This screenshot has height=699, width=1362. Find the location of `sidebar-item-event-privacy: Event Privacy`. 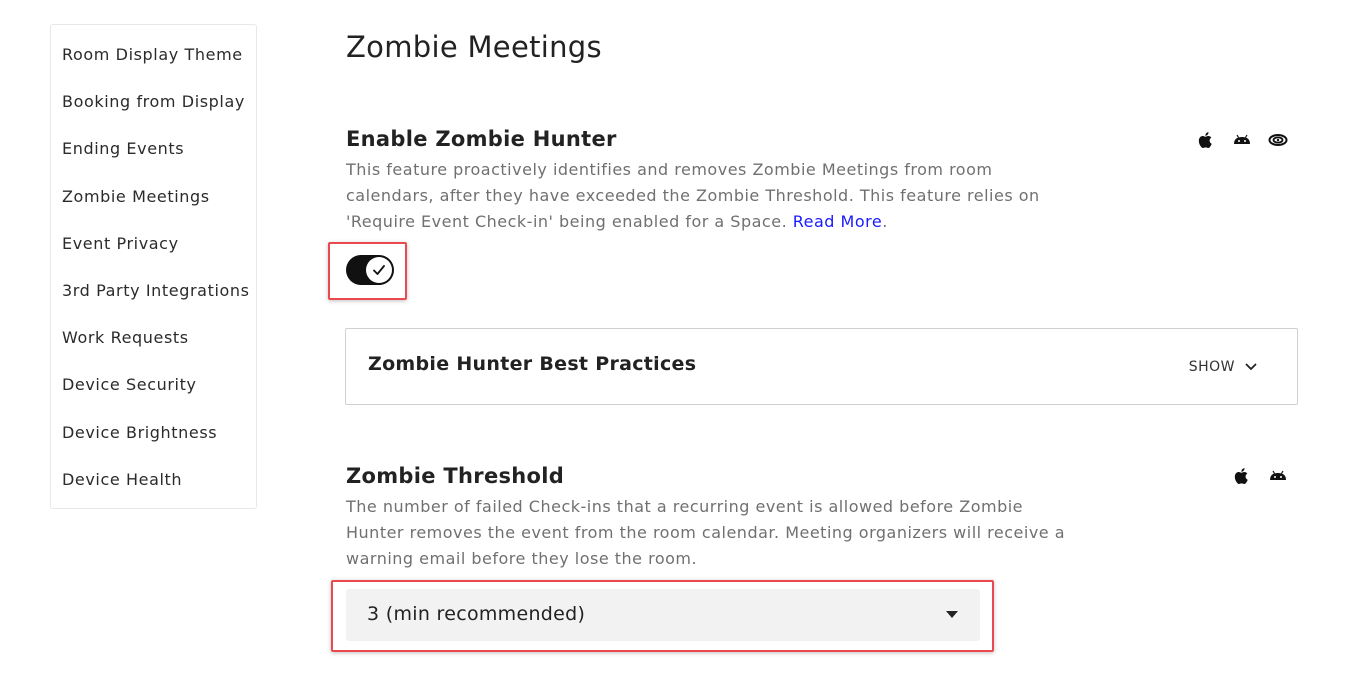

sidebar-item-event-privacy: Event Privacy is located at coordinates (153, 243).